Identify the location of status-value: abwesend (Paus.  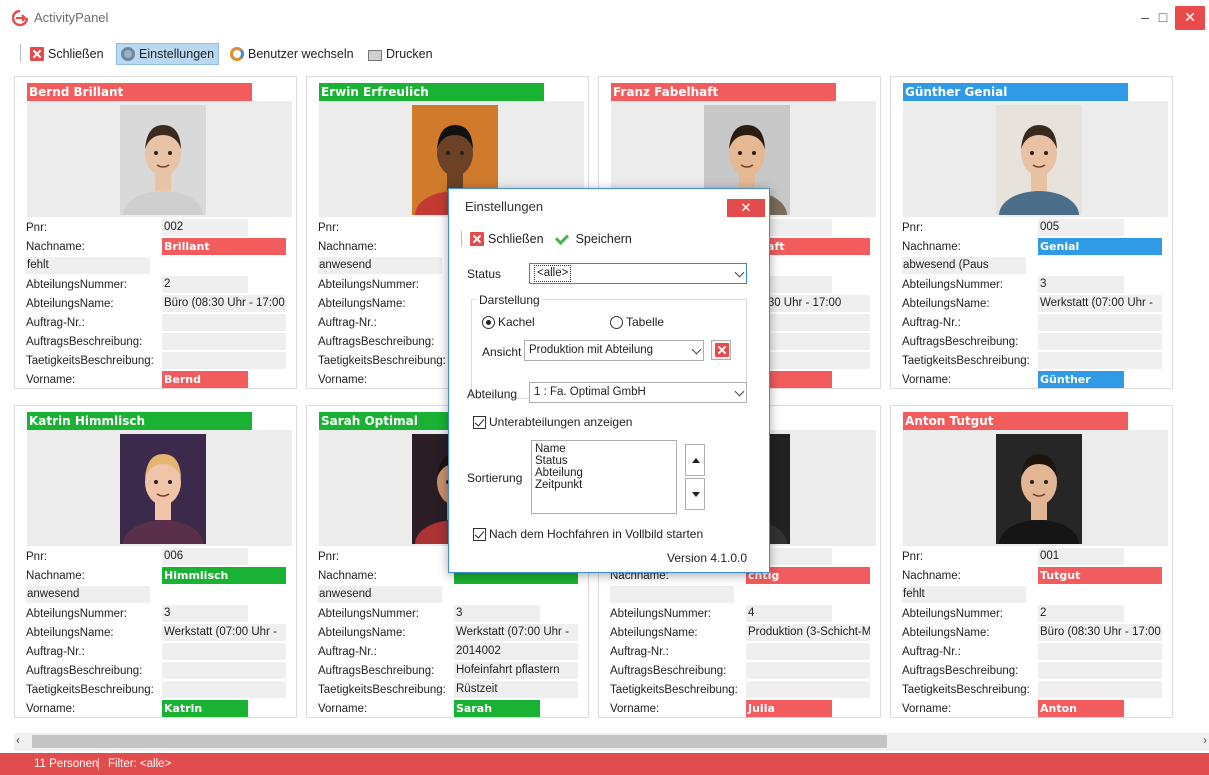
(964, 265).